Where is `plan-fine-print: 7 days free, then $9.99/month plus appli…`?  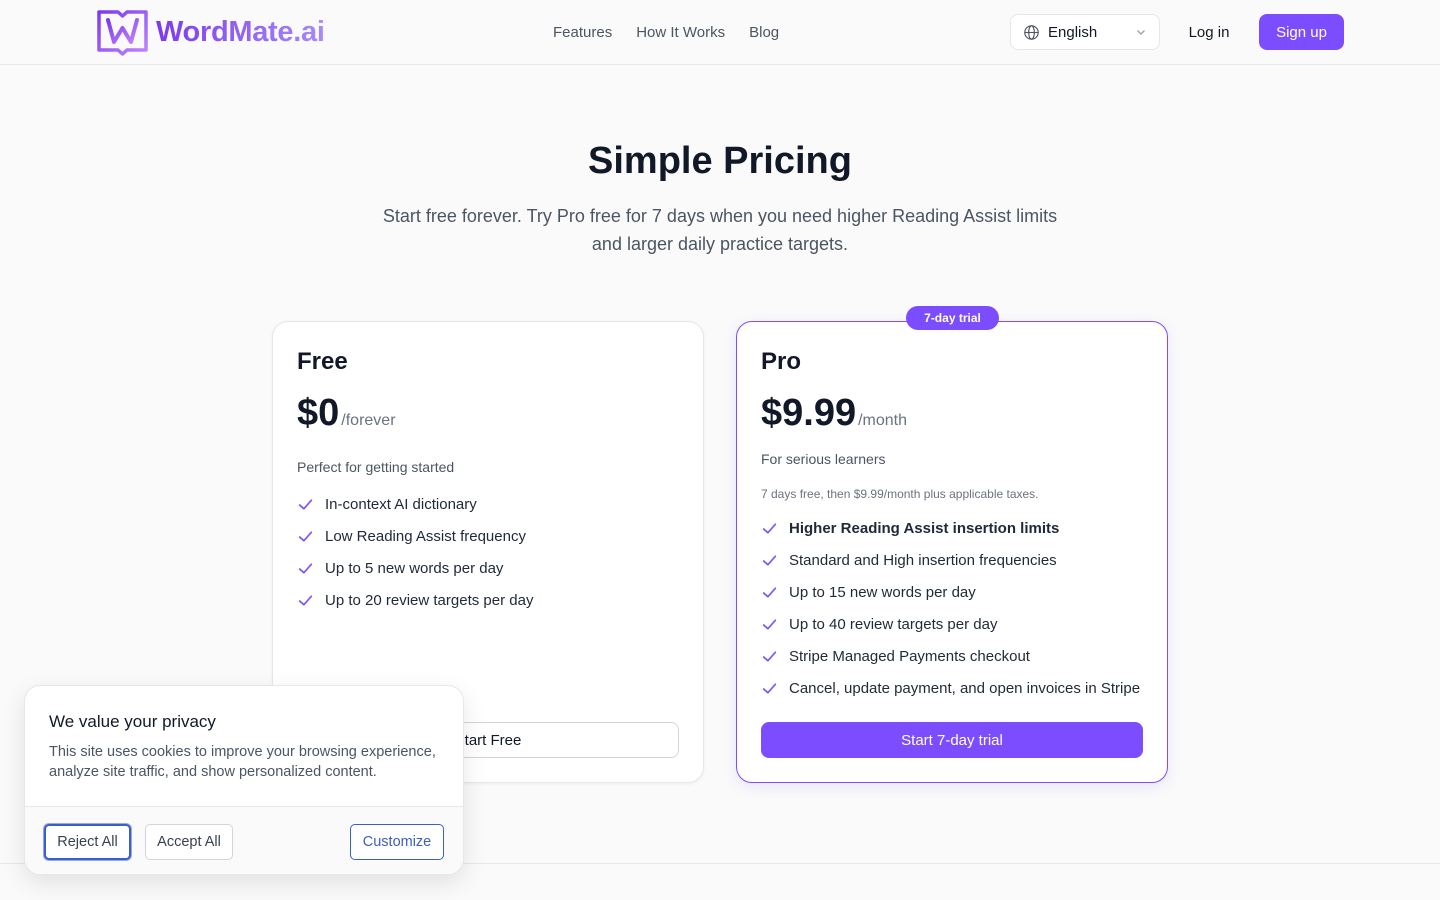
plan-fine-print: 7 days free, then $9.99/month plus appli… is located at coordinates (900, 494).